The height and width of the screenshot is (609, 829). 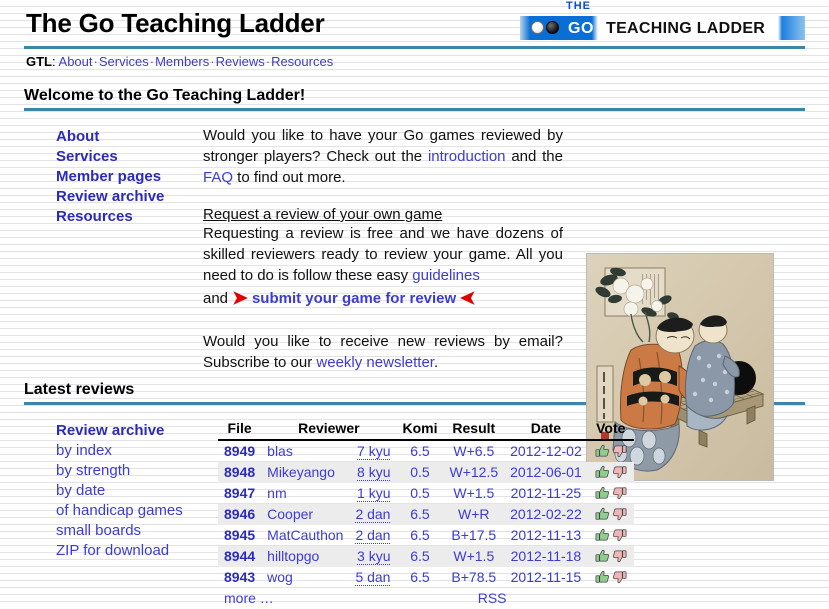 I want to click on cell-date: 2012-06-01, so click(x=546, y=472).